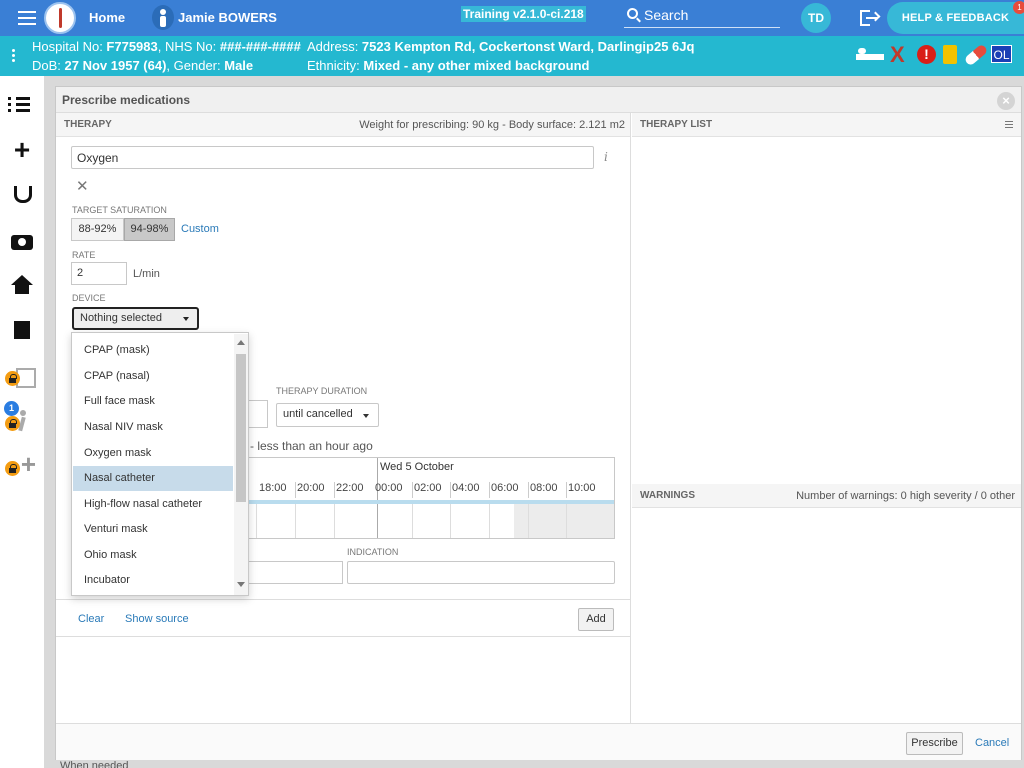  I want to click on plus-icon: +, so click(22, 150).